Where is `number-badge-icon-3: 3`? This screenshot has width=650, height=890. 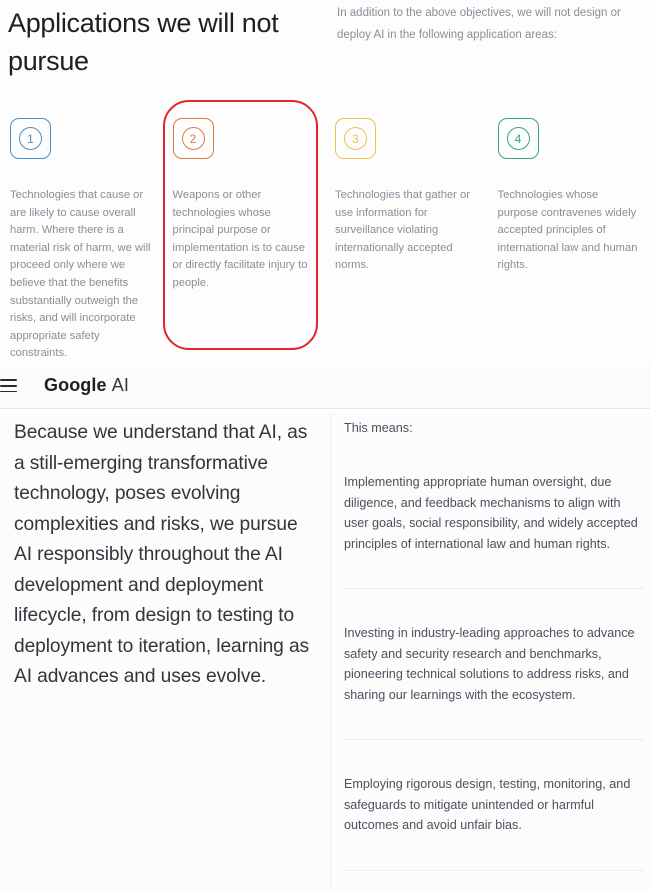
number-badge-icon-3: 3 is located at coordinates (355, 138).